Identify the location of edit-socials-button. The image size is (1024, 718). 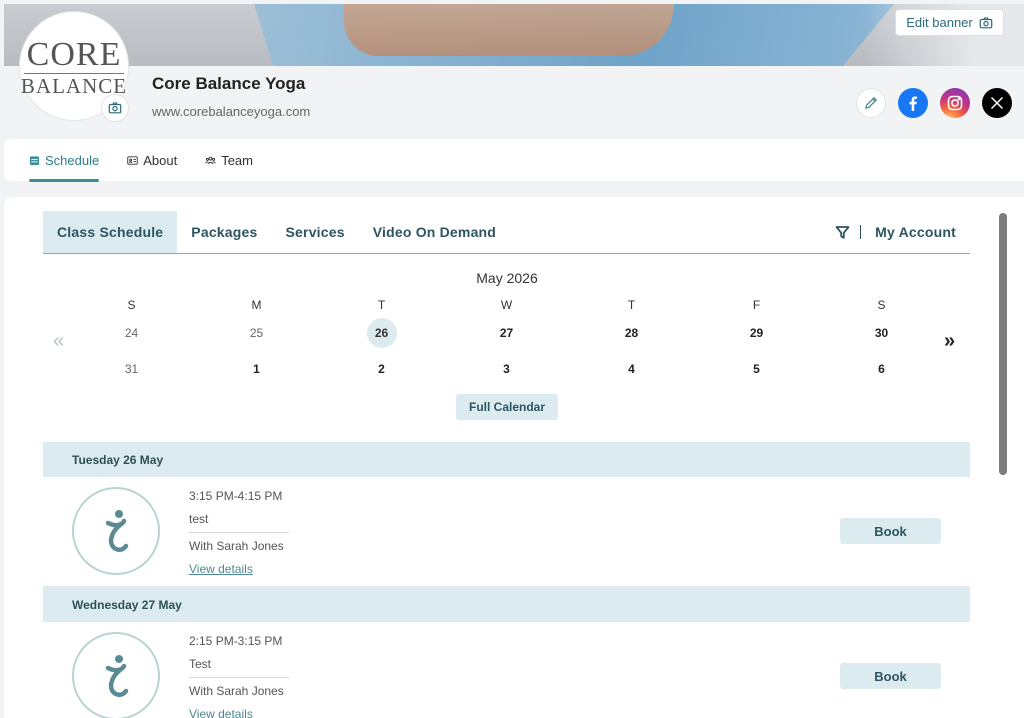
(871, 103).